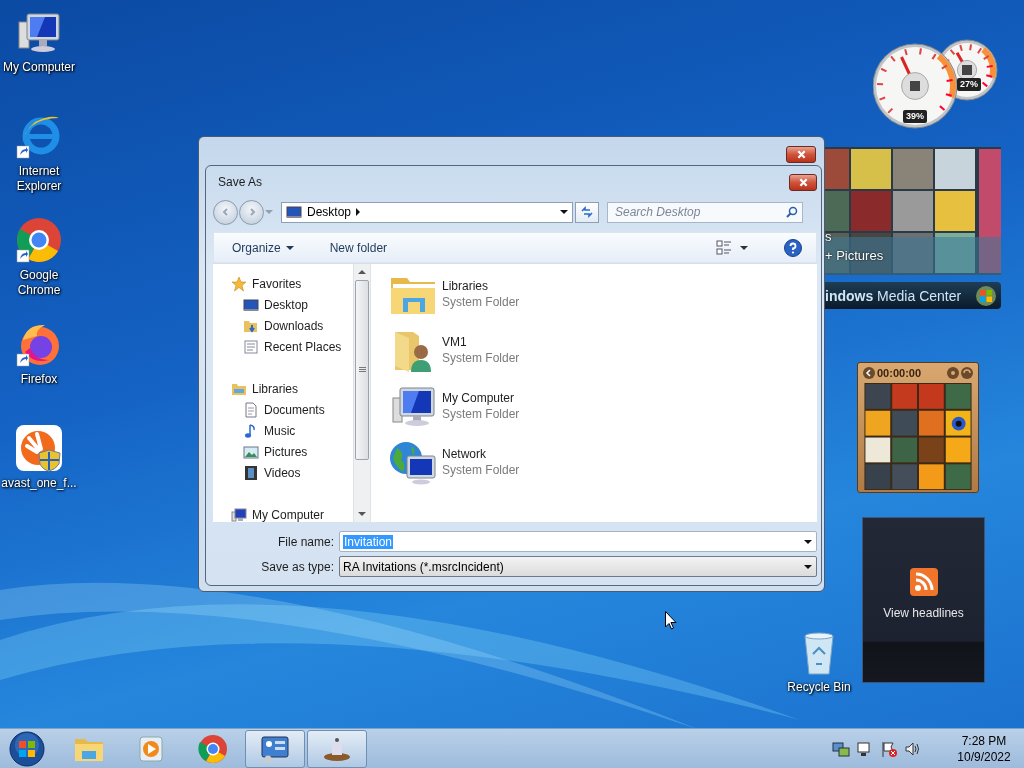  I want to click on menu-text: + Pictures, so click(854, 255).